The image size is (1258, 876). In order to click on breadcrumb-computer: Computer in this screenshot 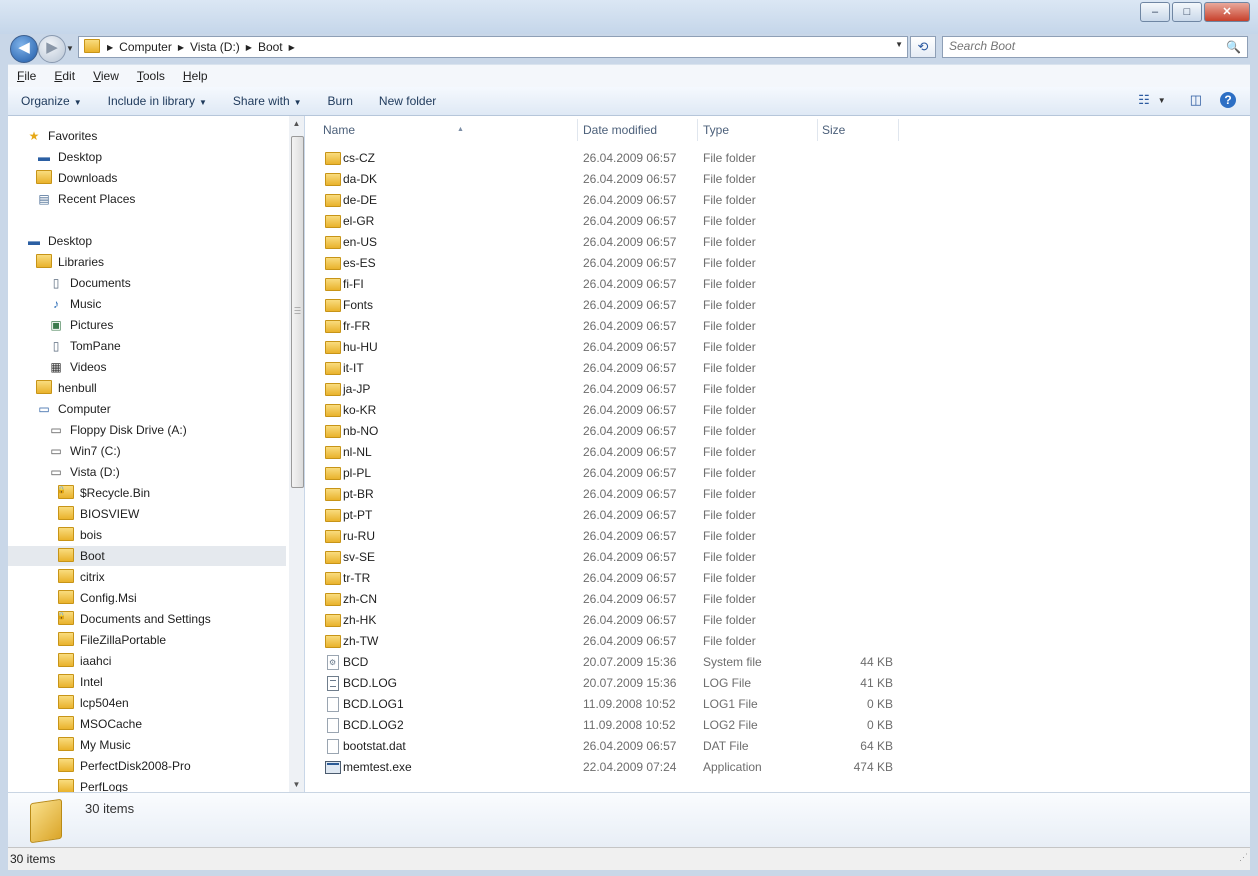, I will do `click(145, 47)`.